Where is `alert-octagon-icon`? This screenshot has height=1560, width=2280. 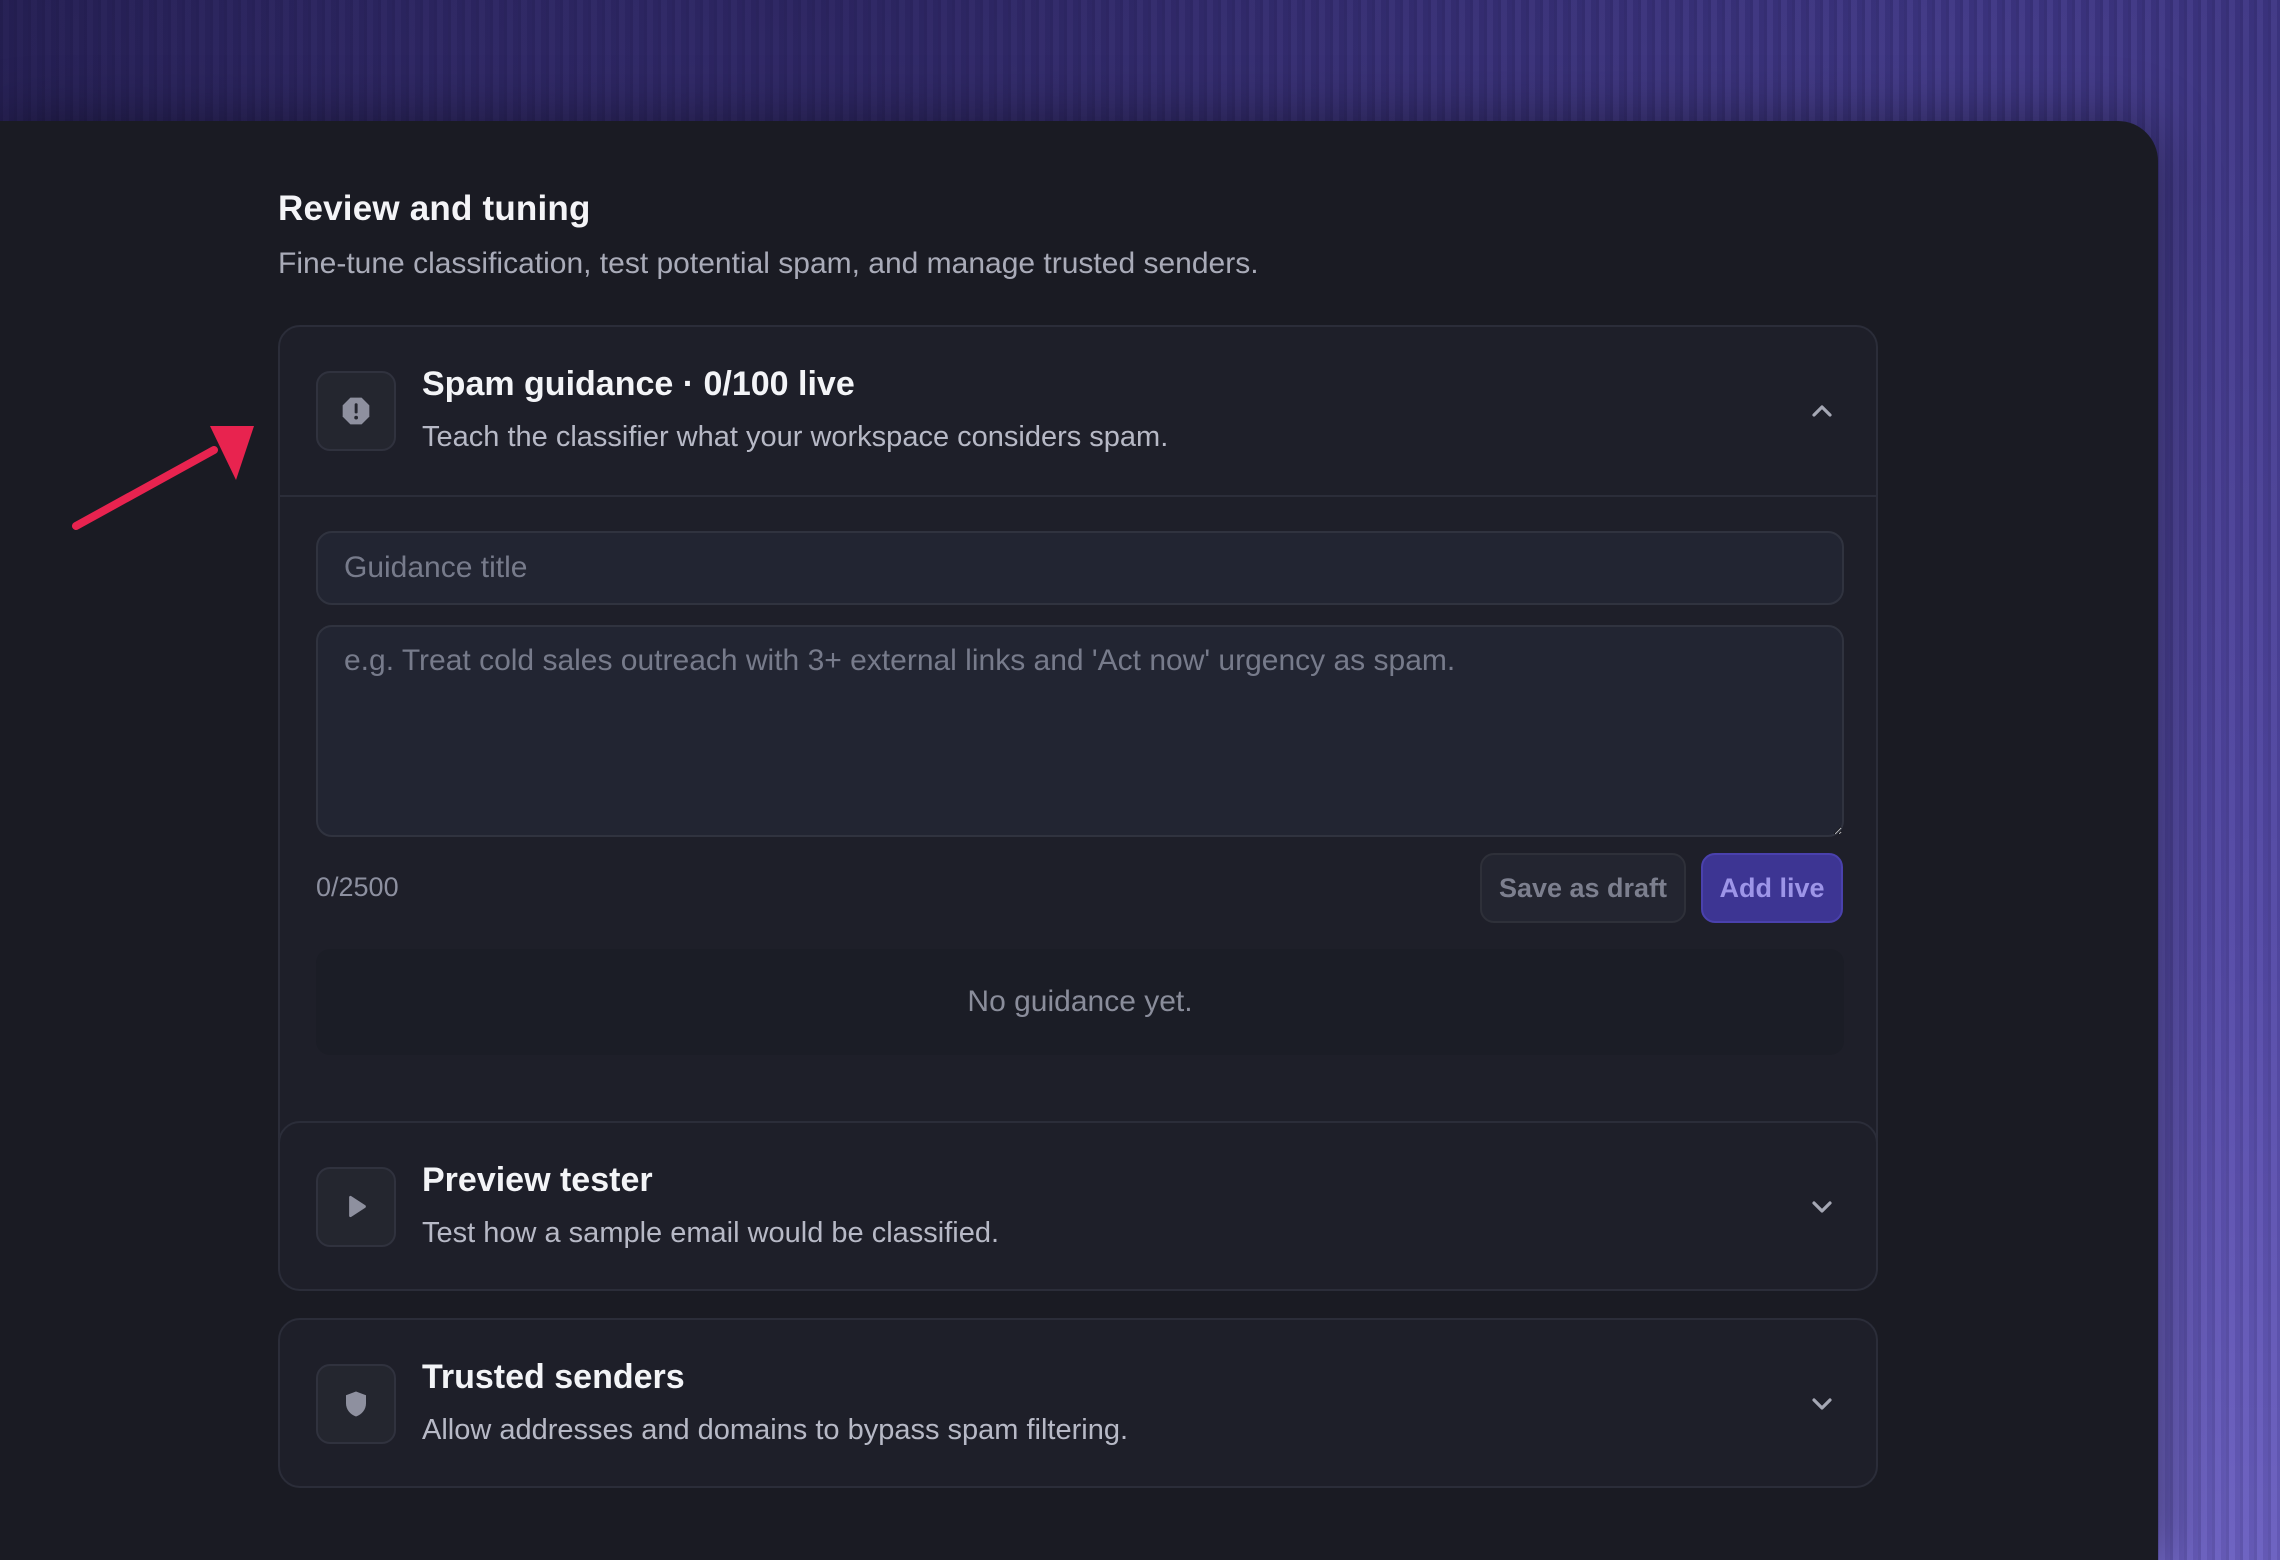
alert-octagon-icon is located at coordinates (356, 411).